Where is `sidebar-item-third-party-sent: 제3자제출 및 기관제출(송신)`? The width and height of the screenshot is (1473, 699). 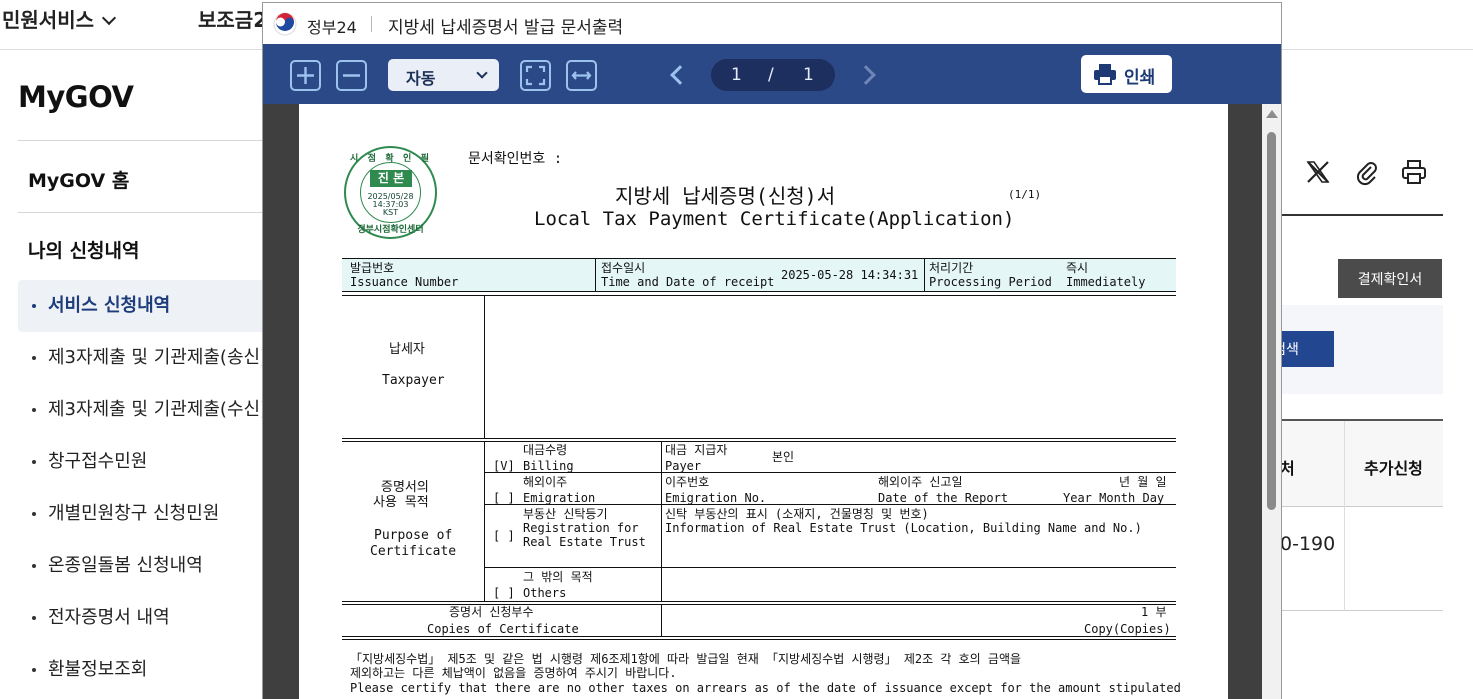
sidebar-item-third-party-sent: 제3자제출 및 기관제출(송신) is located at coordinates (143, 358).